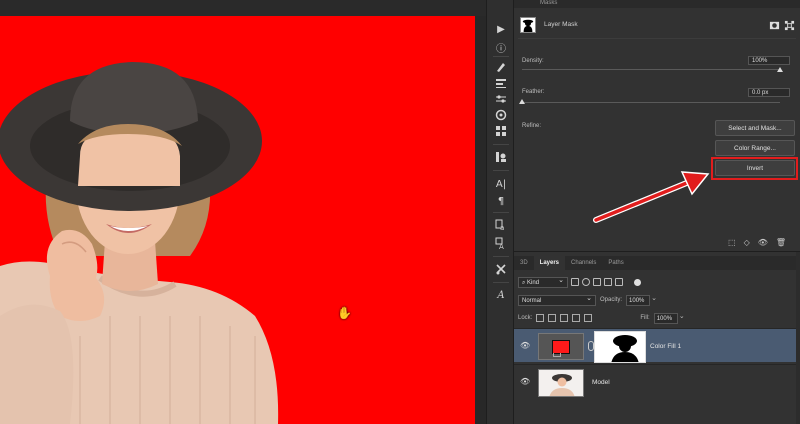 This screenshot has width=800, height=424. I want to click on lock-label: Lock:, so click(525, 318).